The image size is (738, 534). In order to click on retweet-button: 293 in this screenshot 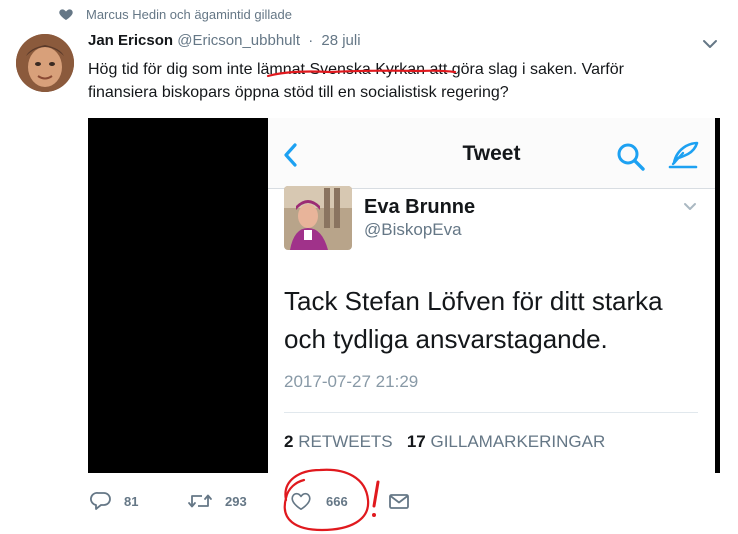, I will do `click(217, 501)`.